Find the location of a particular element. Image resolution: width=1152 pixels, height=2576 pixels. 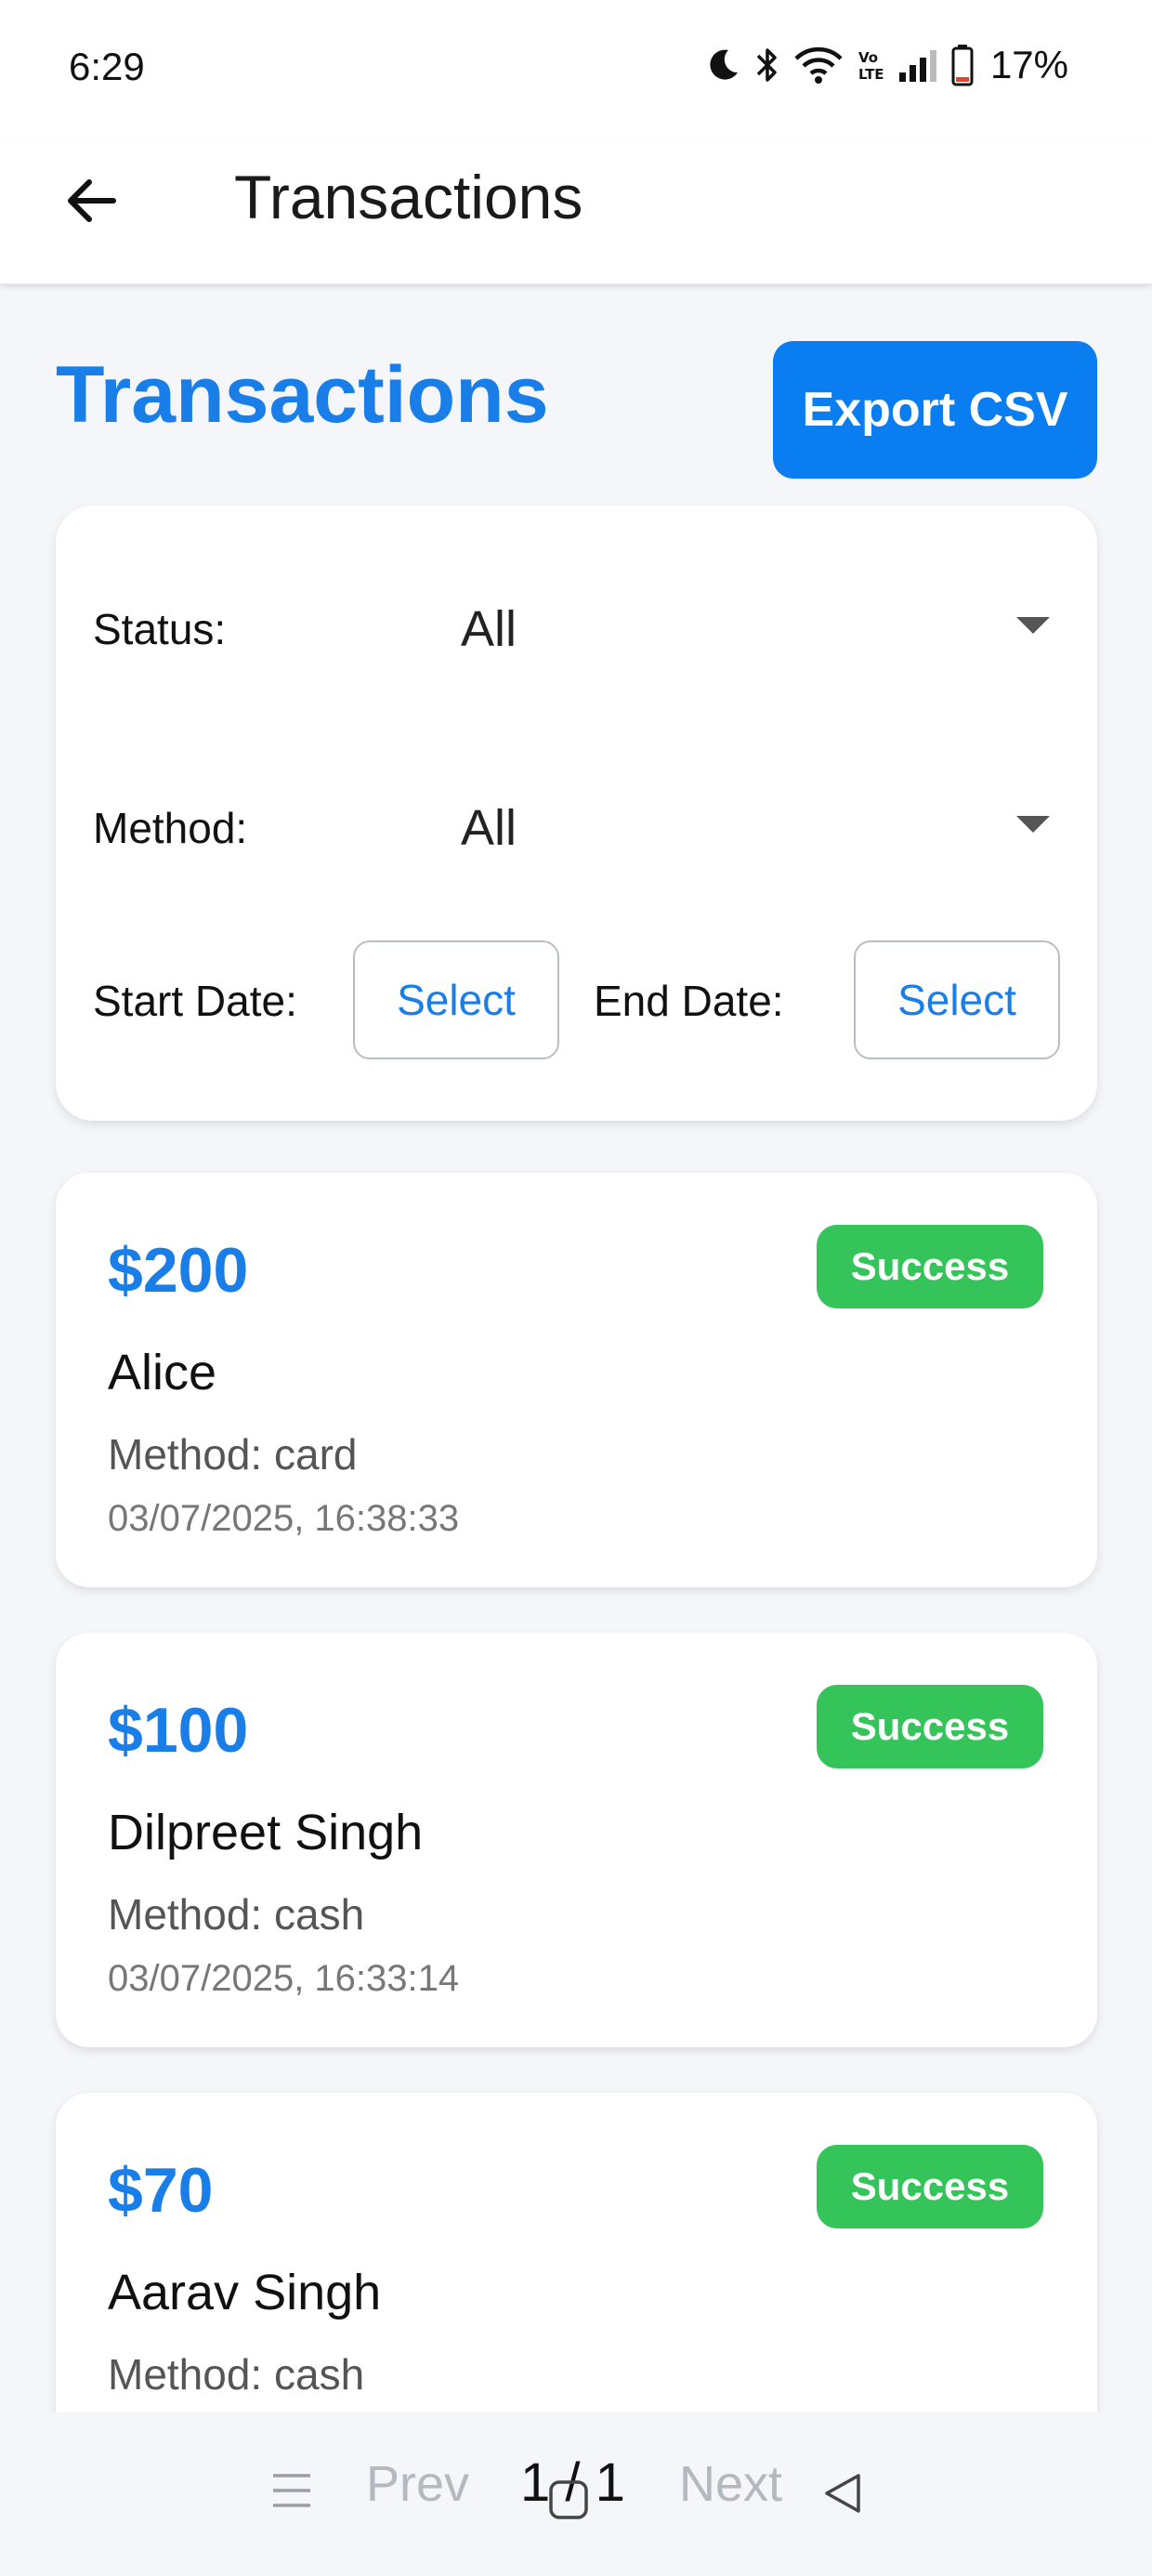

method-dropdown-value: All is located at coordinates (489, 828).